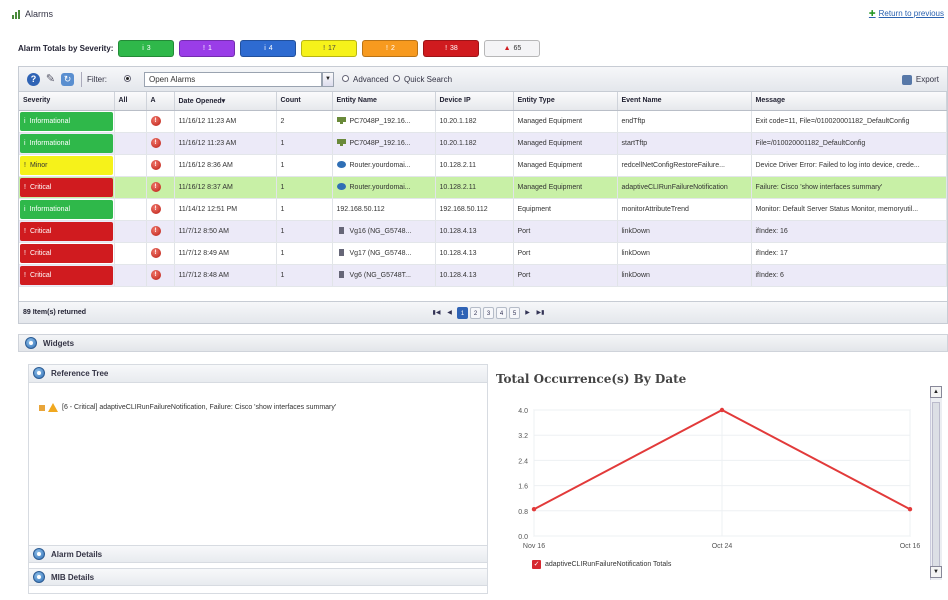 The height and width of the screenshot is (600, 948). Describe the element at coordinates (483, 343) in the screenshot. I see `widgets-bar: Widgets` at that location.